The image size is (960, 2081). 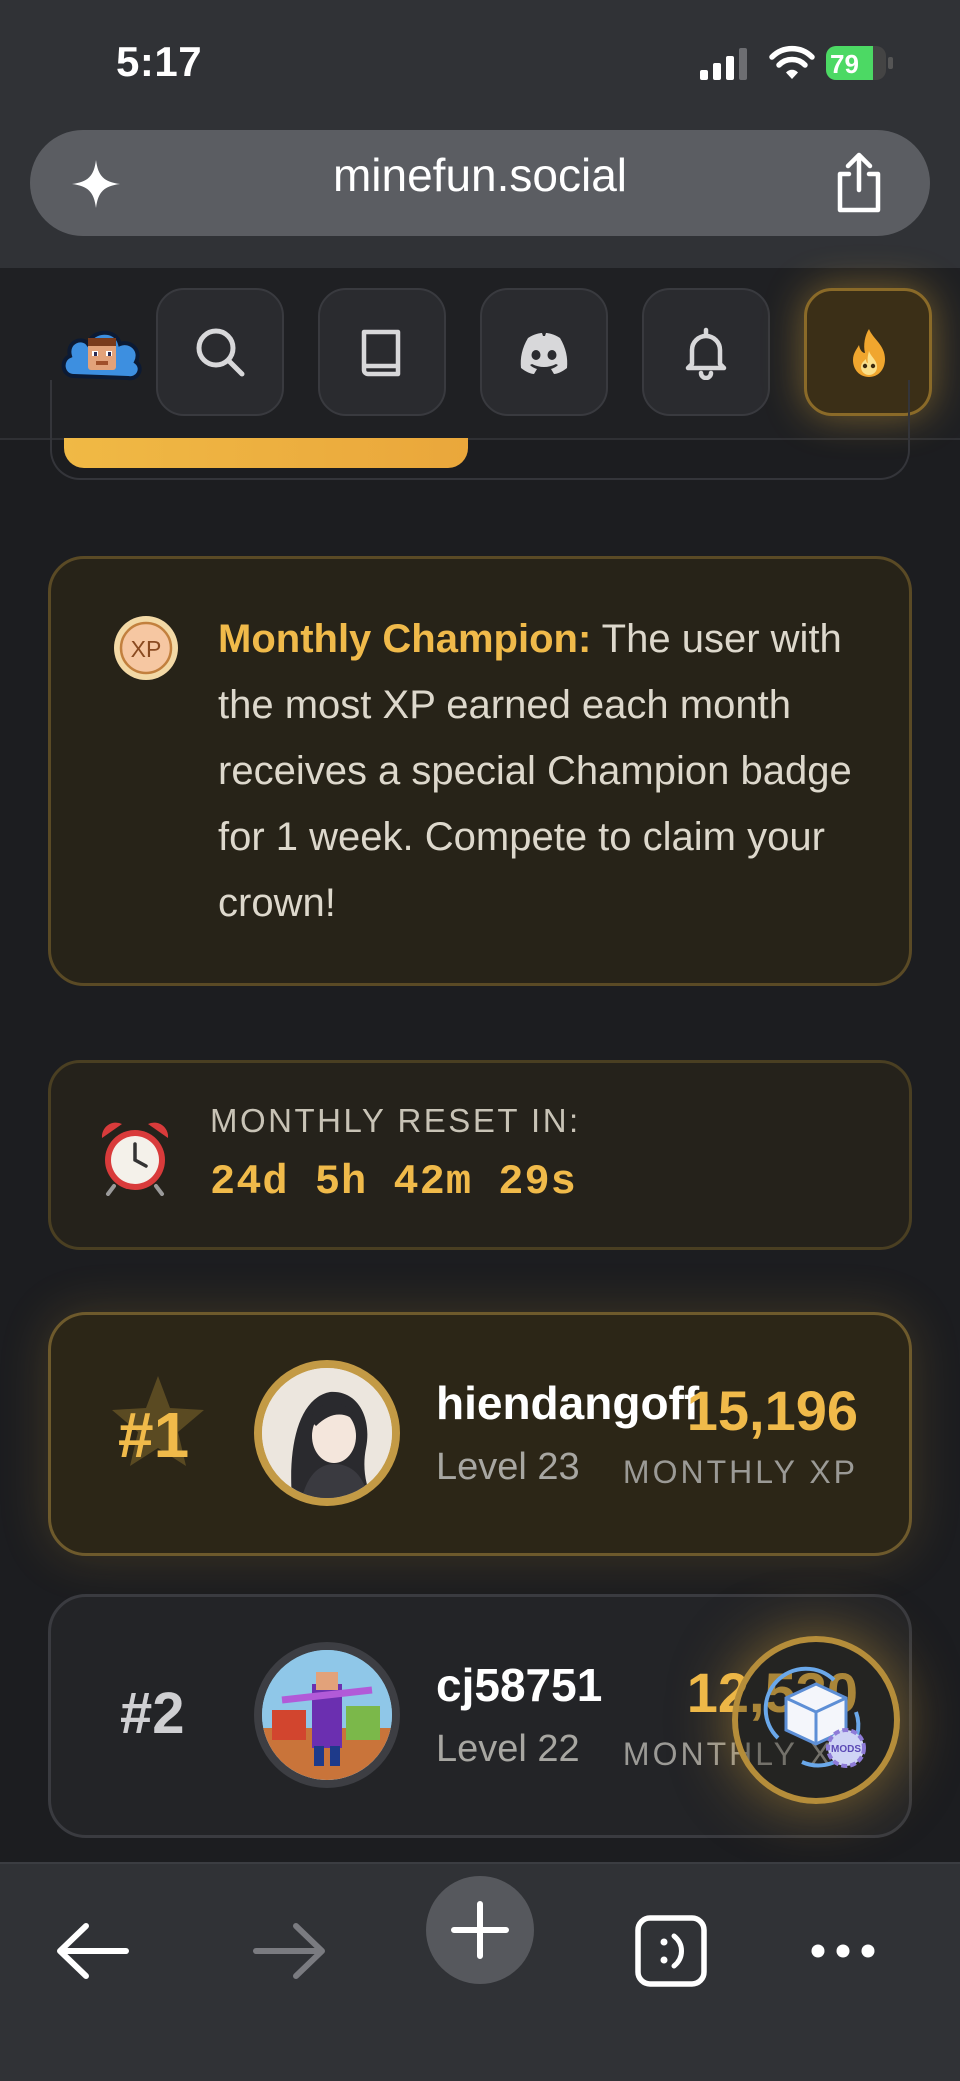 What do you see at coordinates (844, 64) in the screenshot?
I see `battery-percent: 79` at bounding box center [844, 64].